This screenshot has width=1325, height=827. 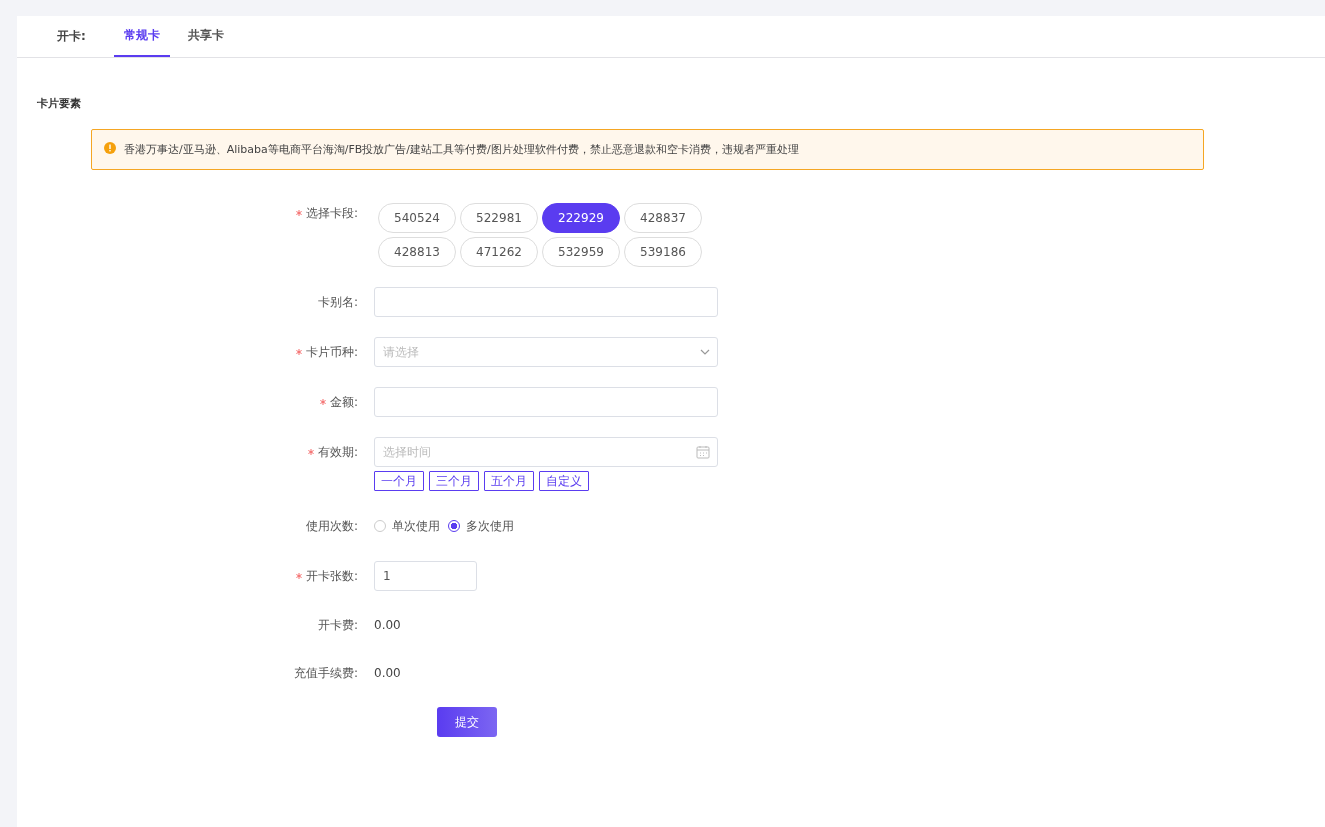 I want to click on shortcut-button: 三个月, so click(x=454, y=481).